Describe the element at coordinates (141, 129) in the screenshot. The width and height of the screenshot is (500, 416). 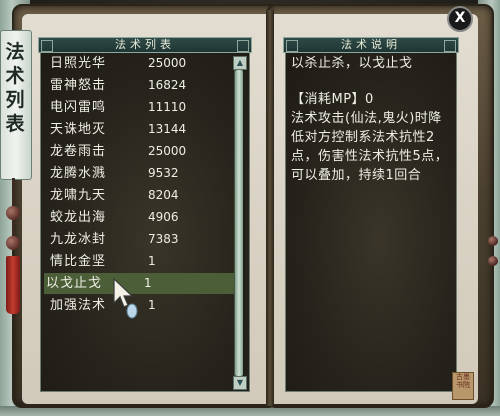
I see `spell-row: 天诛地灭 13144` at that location.